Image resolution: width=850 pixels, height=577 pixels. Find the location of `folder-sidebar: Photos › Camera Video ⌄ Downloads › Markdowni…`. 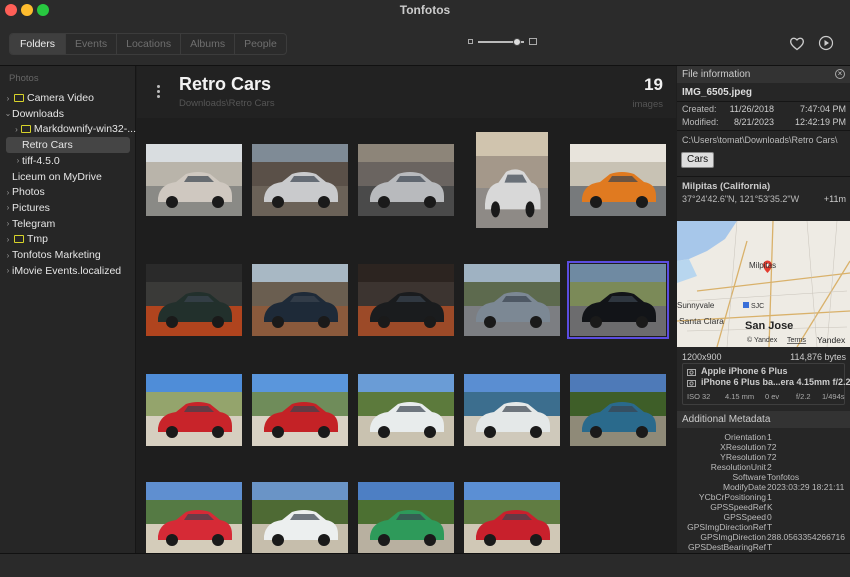

folder-sidebar: Photos › Camera Video ⌄ Downloads › Markdowni… is located at coordinates (68, 309).